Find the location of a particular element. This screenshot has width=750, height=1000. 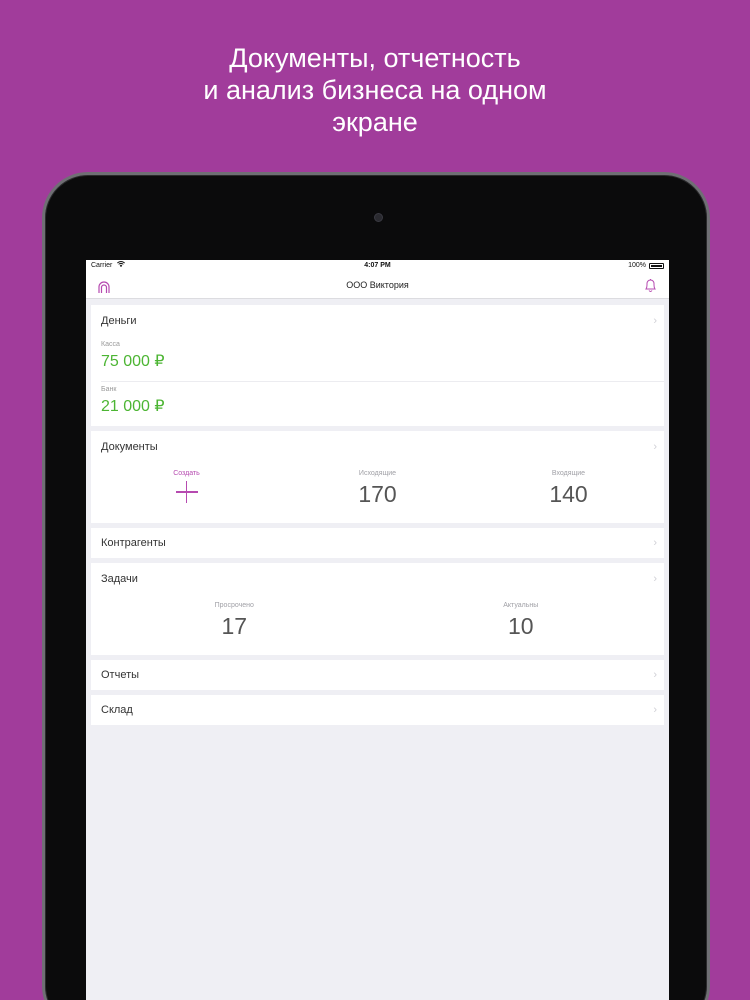

reports-card: Отчеты › is located at coordinates (377, 675).